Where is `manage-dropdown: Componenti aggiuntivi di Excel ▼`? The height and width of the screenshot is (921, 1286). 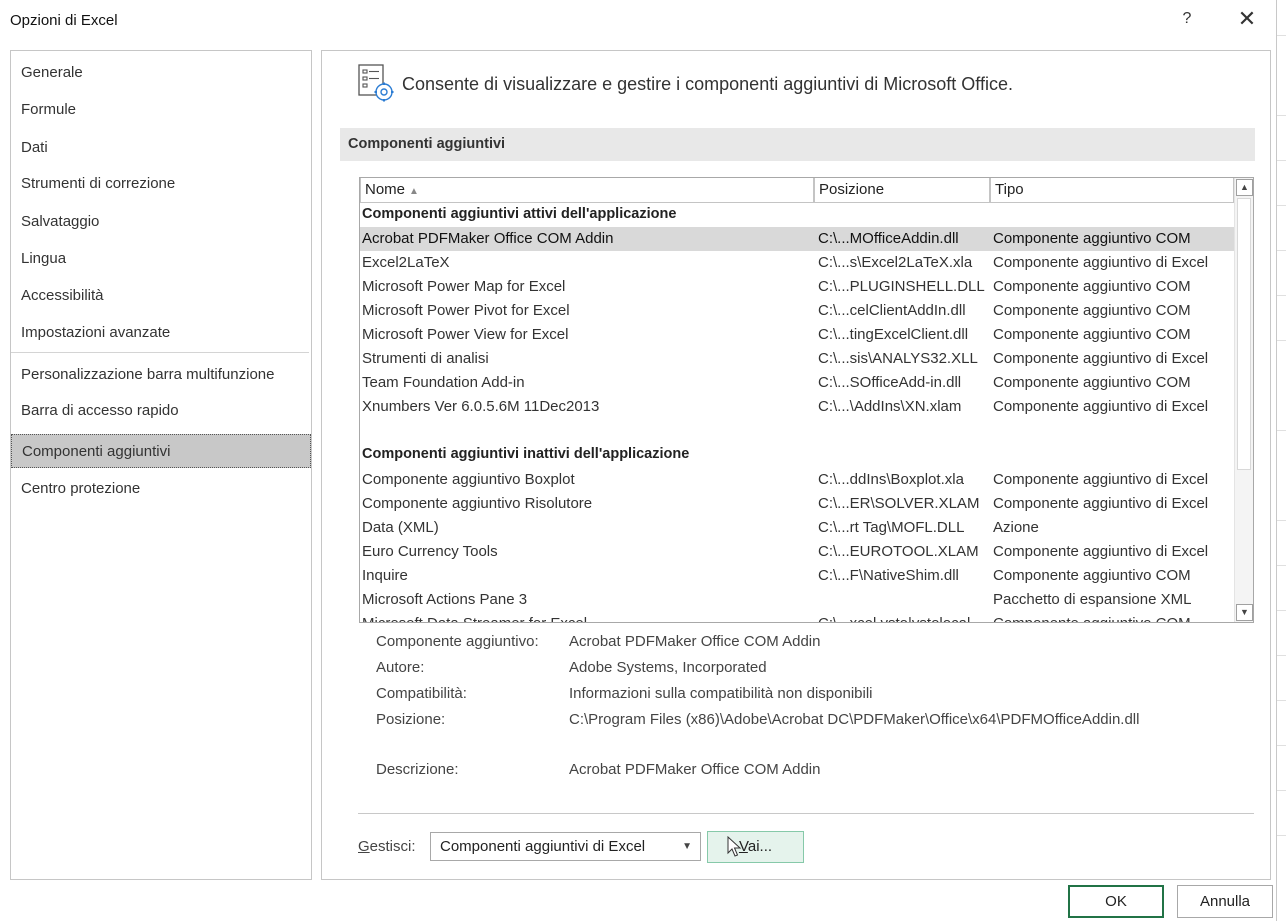
manage-dropdown: Componenti aggiuntivi di Excel ▼ is located at coordinates (565, 846).